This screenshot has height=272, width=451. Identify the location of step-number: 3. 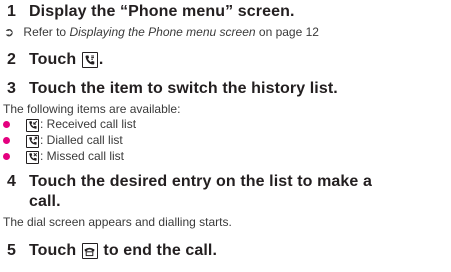
(11, 88).